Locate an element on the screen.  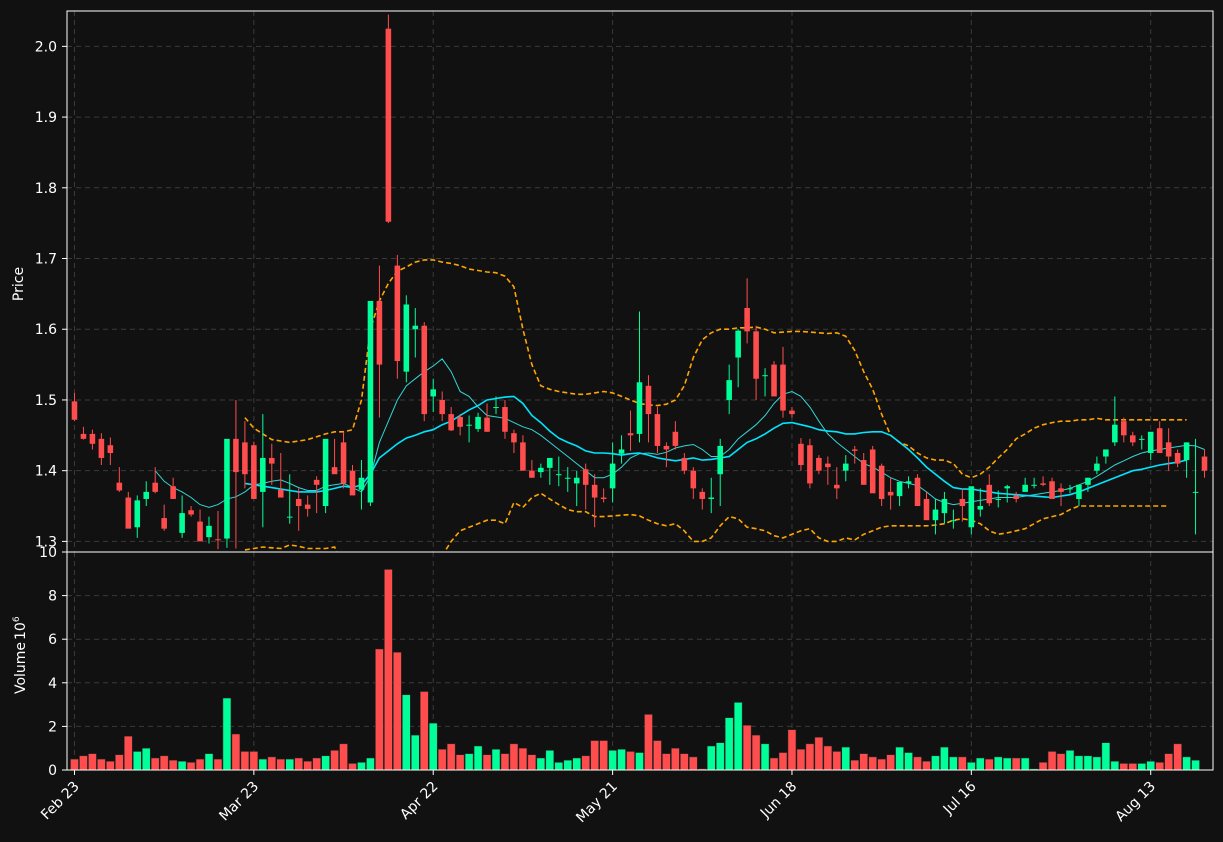
volume-tick-label: 0 is located at coordinates (52, 771).